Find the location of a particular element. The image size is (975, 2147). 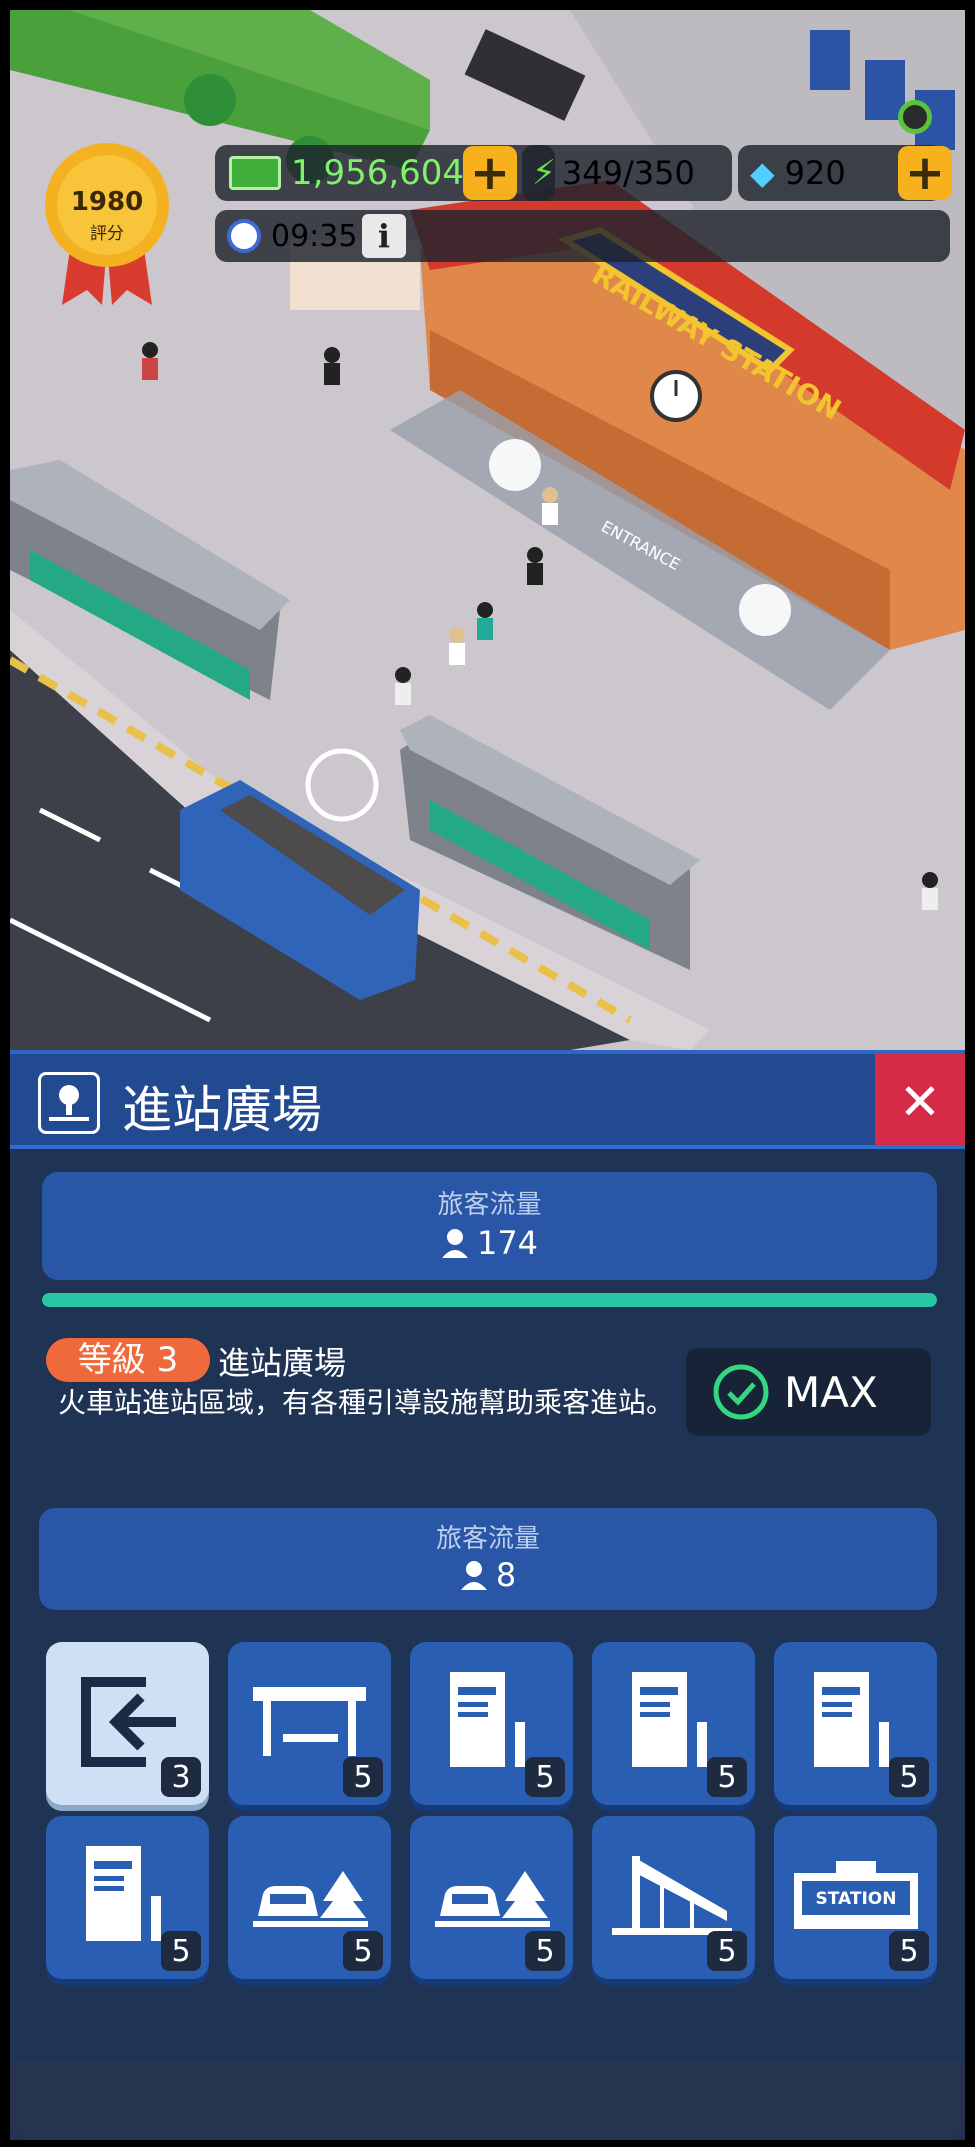

tile-level: 3 is located at coordinates (181, 1777).